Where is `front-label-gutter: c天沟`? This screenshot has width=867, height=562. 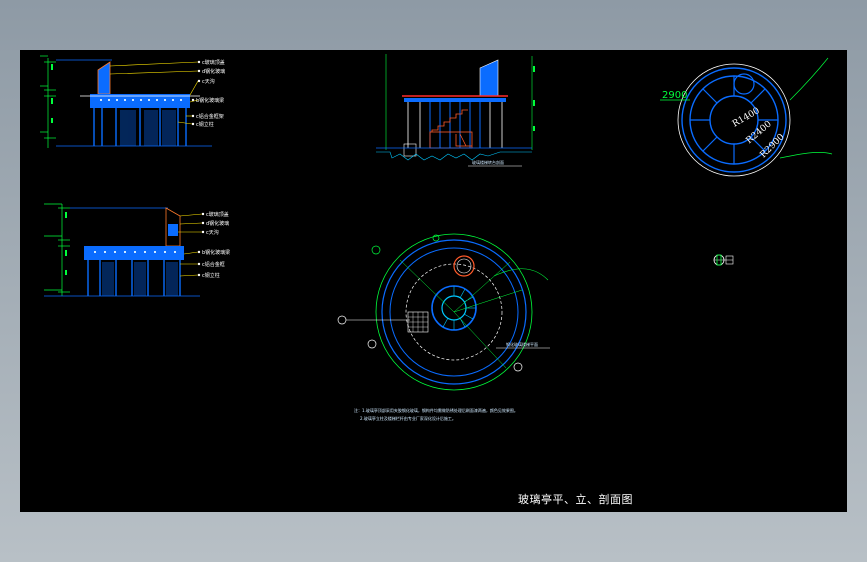
front-label-gutter: c天沟 is located at coordinates (208, 81).